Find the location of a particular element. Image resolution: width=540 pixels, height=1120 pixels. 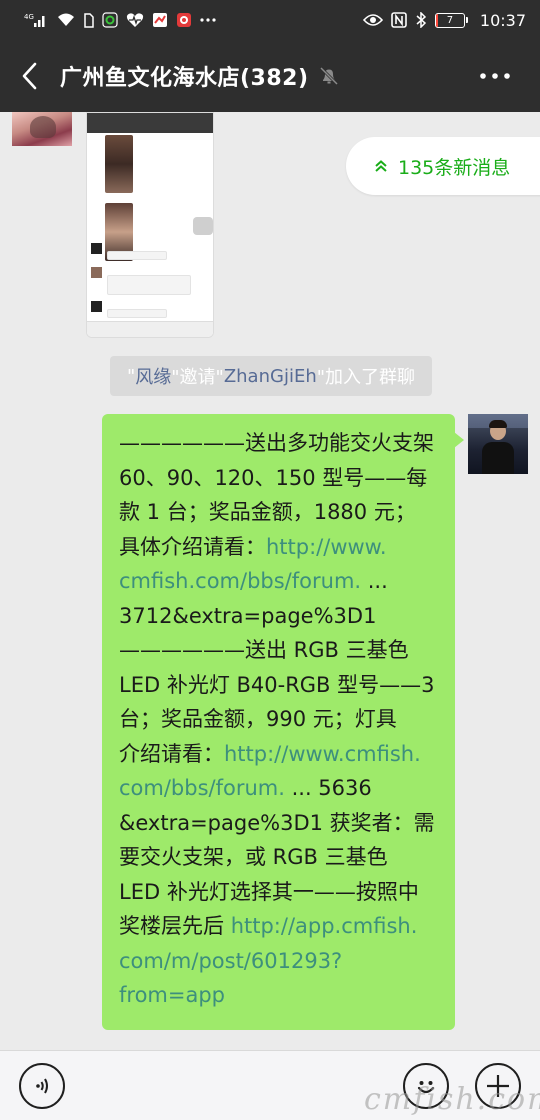

sim-card-icon is located at coordinates (89, 20).